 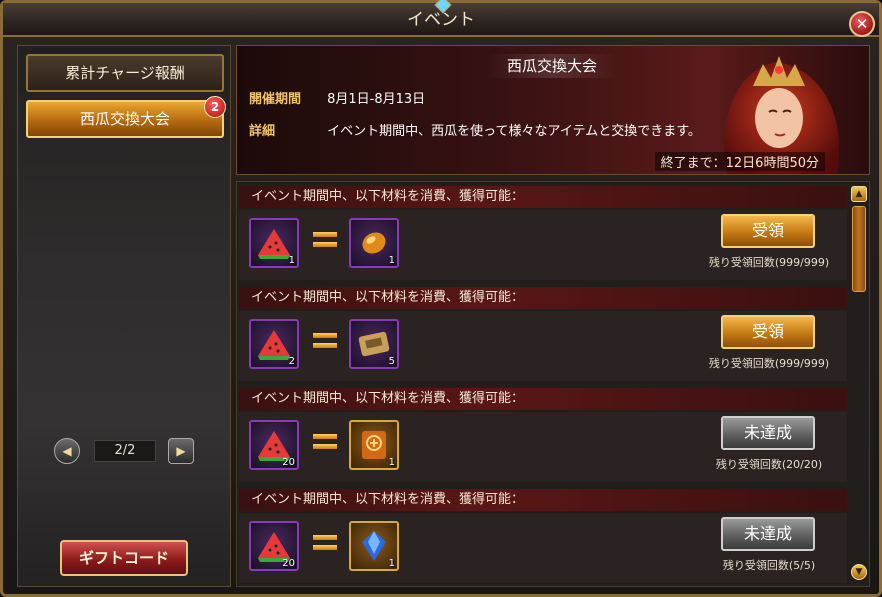 I want to click on watermelon-item: 1, so click(x=274, y=243).